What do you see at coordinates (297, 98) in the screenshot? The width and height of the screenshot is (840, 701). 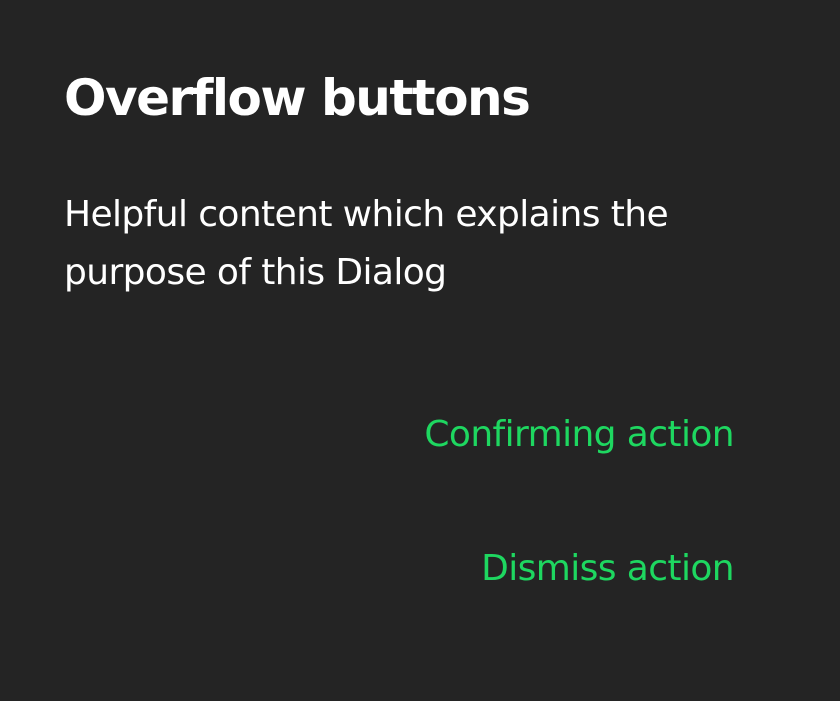 I see `dialog-title: Overflow buttons` at bounding box center [297, 98].